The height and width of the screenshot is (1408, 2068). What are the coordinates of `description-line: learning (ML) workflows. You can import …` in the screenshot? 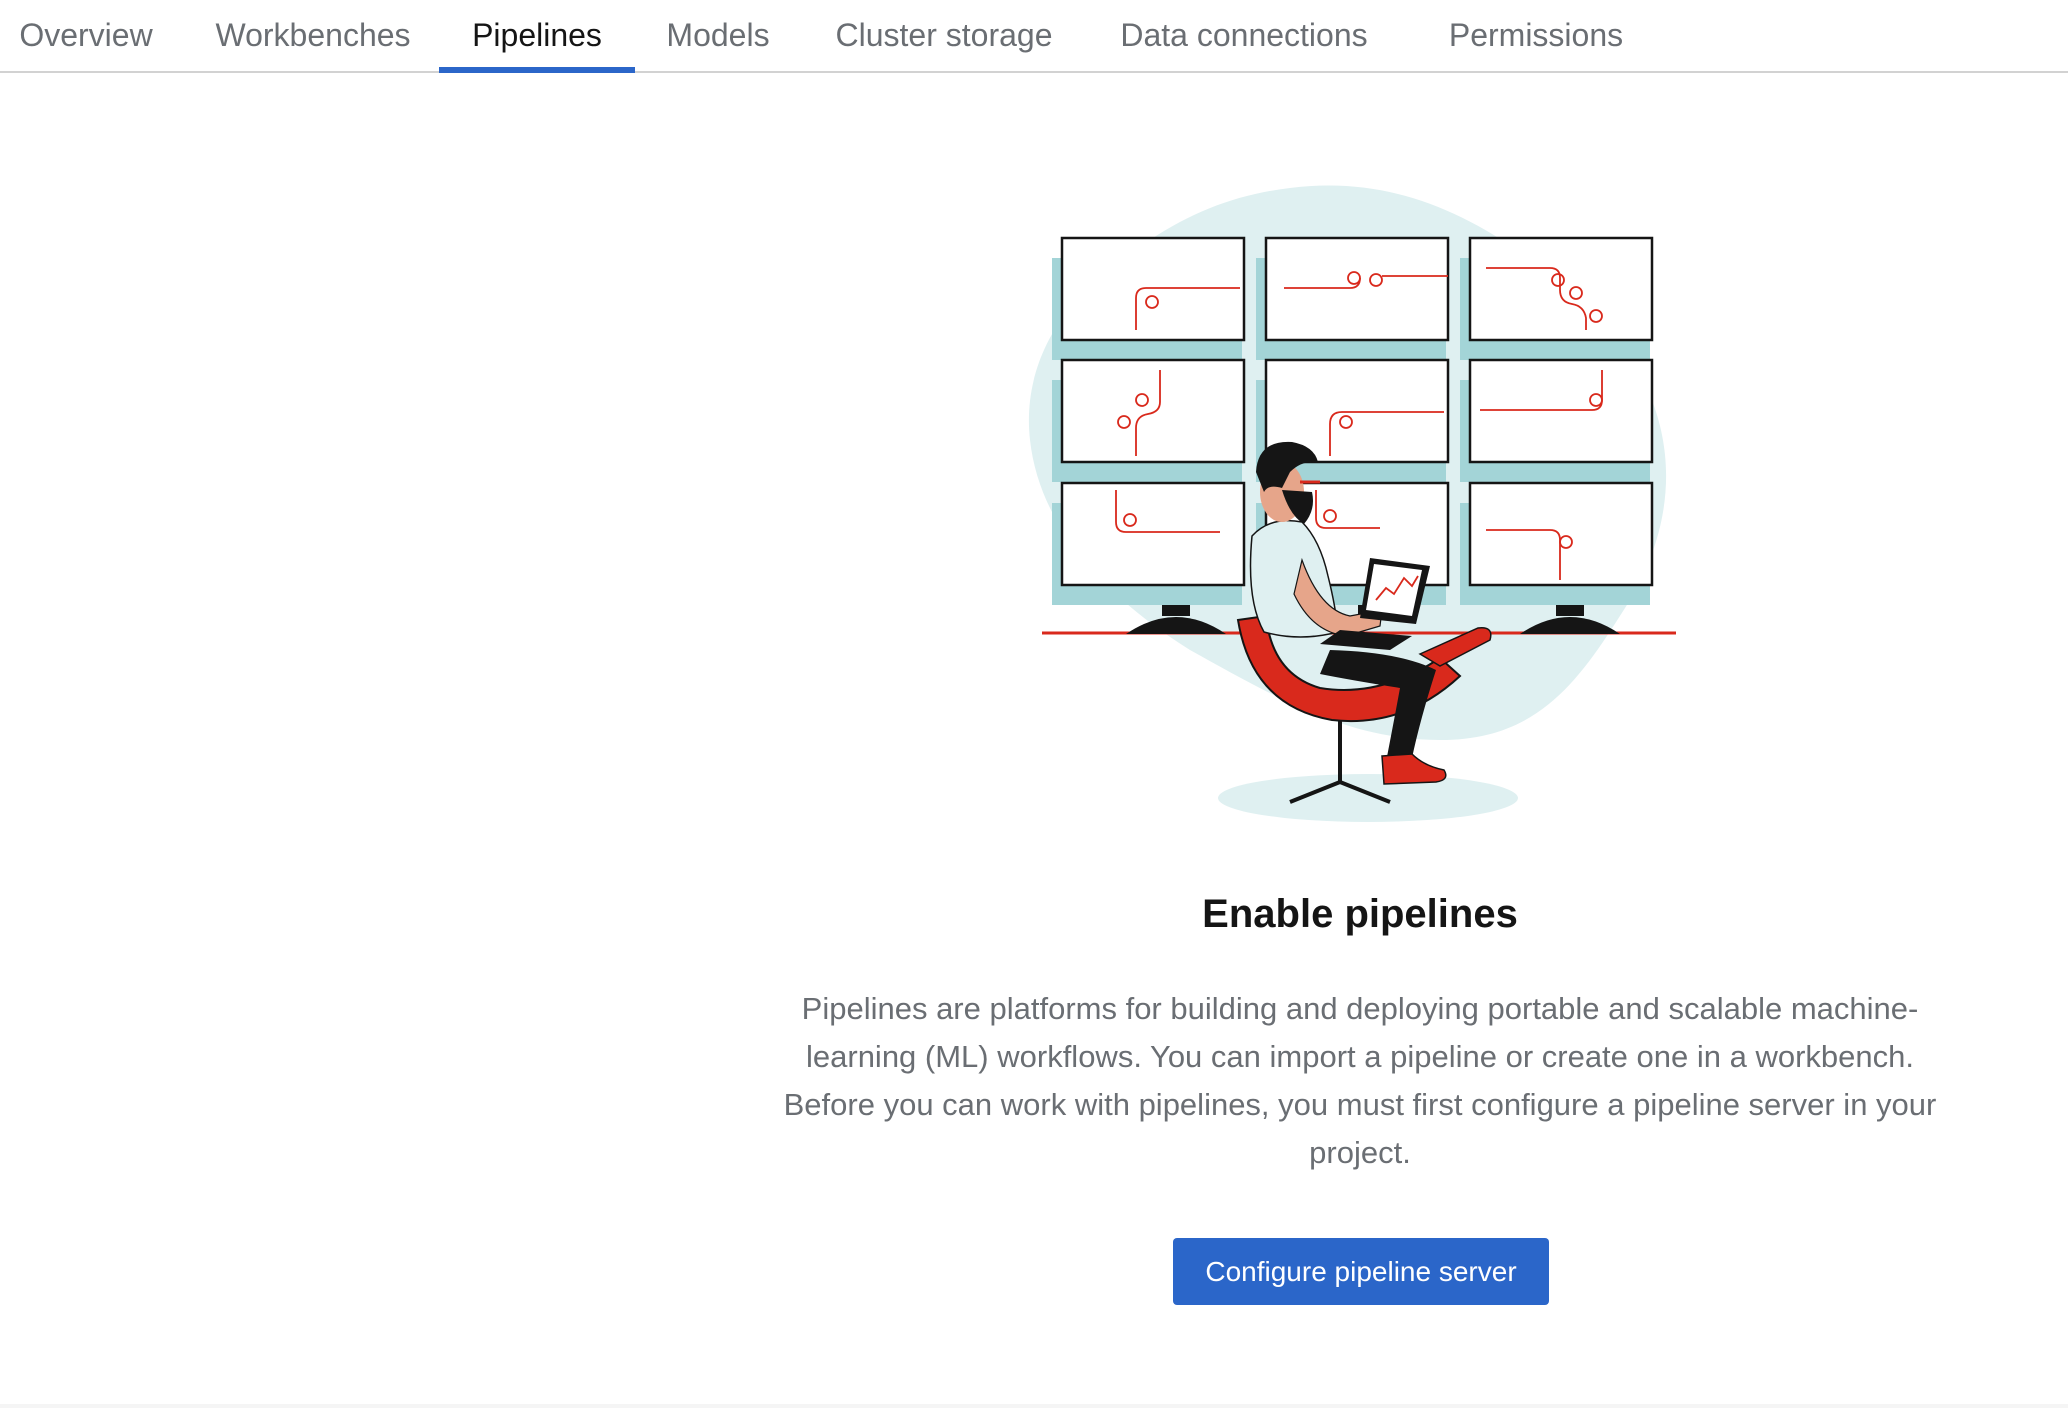 It's located at (1360, 1056).